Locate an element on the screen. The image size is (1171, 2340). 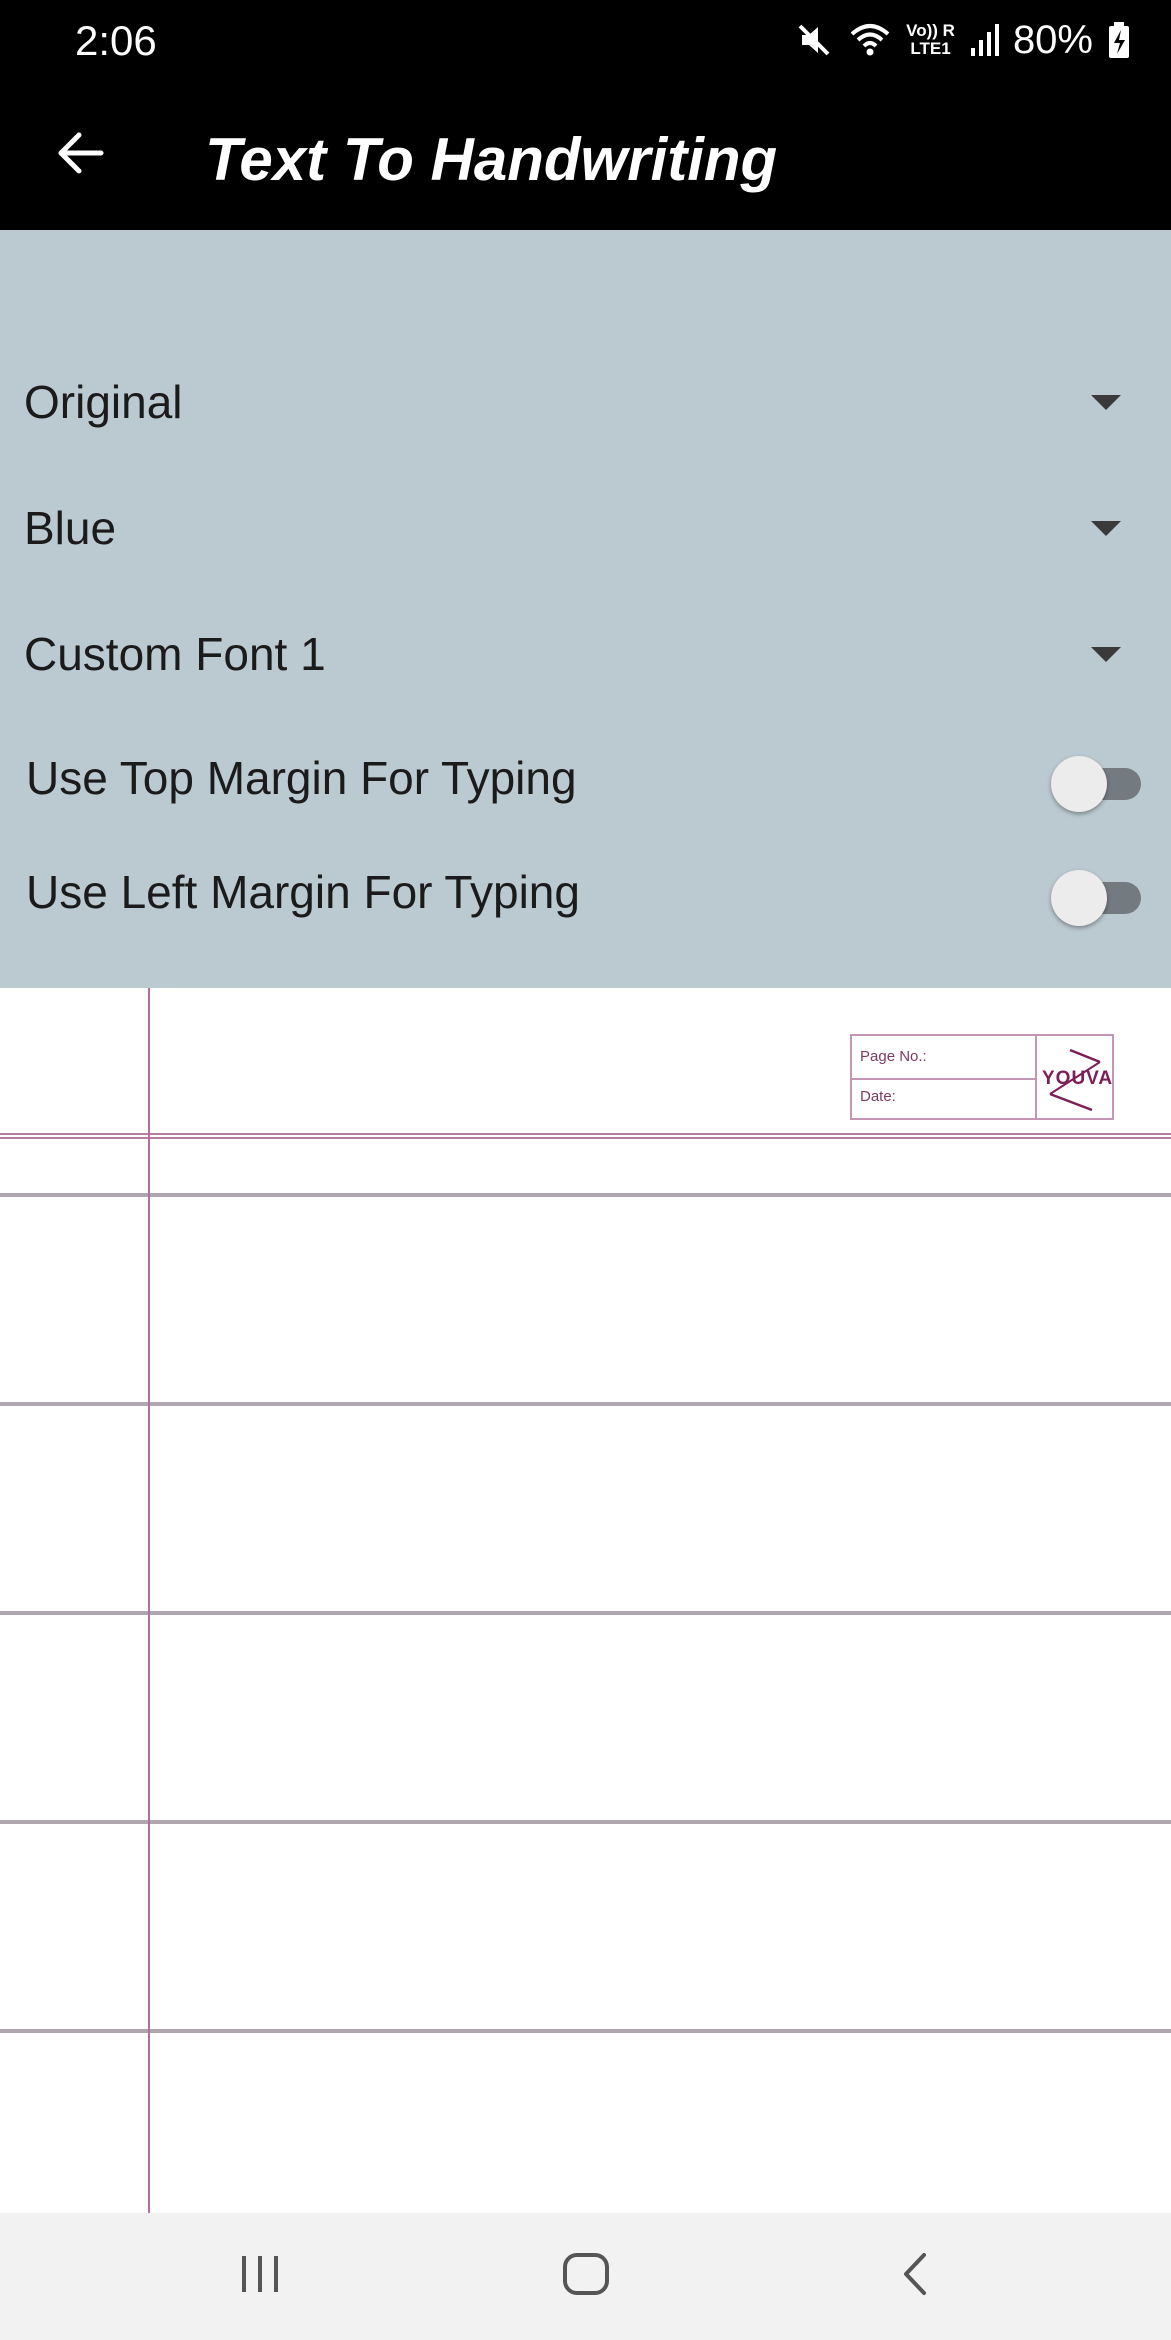
top-margin-switch is located at coordinates (1096, 784).